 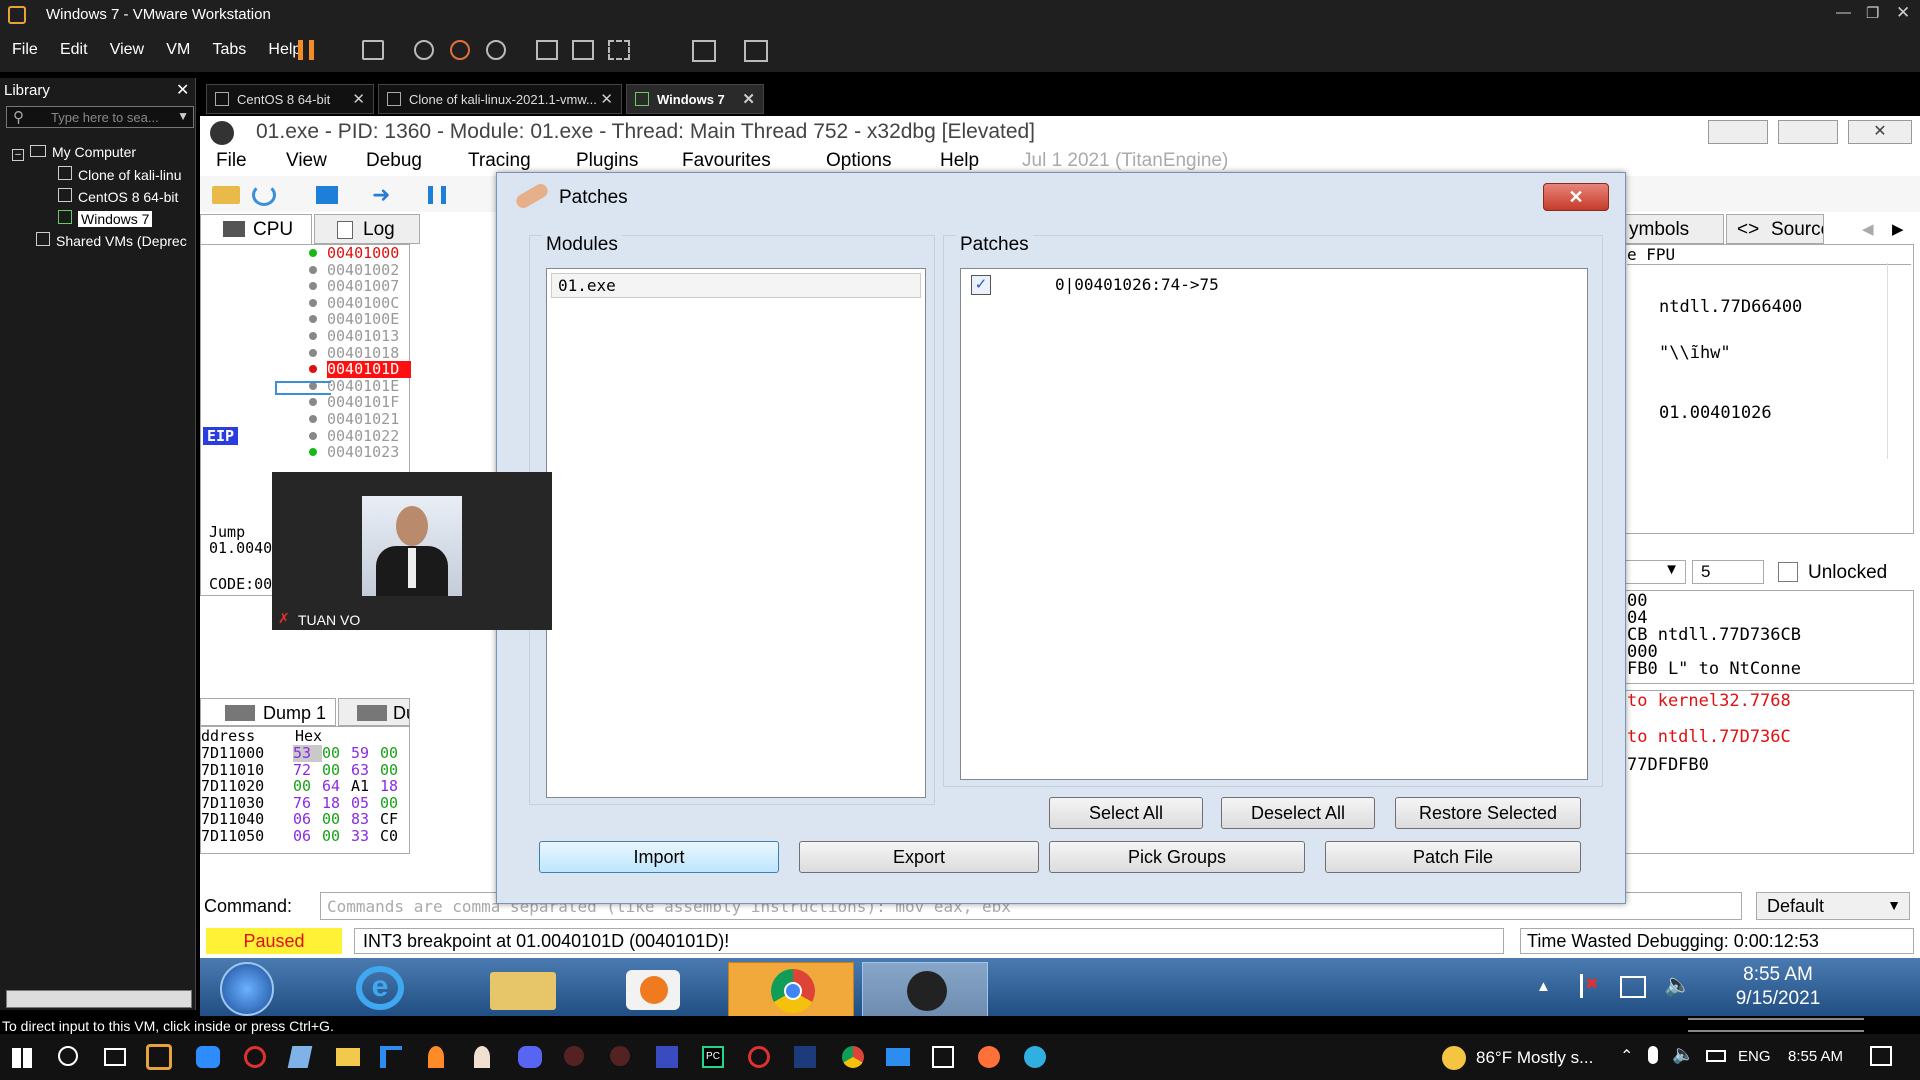 What do you see at coordinates (1769, 389) in the screenshot?
I see `registers-panel: e FPU ntdll.77D66400 "\\ĩhw" 01.00401026` at bounding box center [1769, 389].